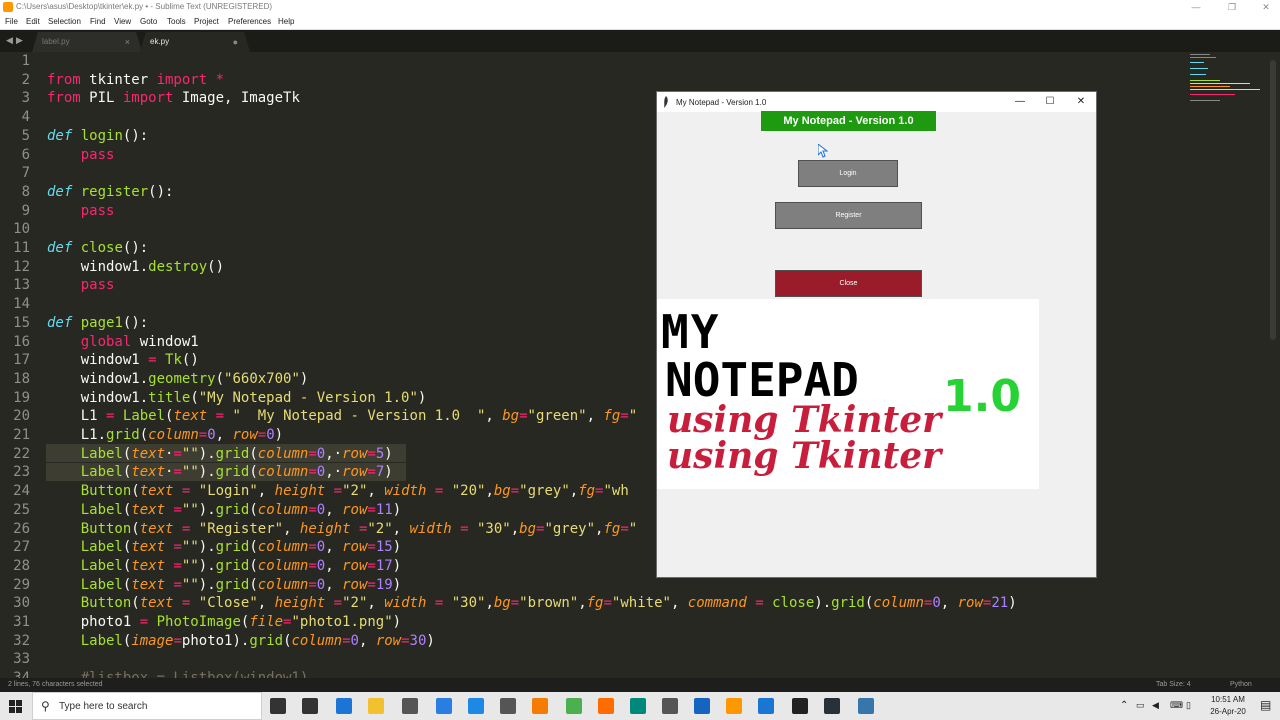 The height and width of the screenshot is (720, 1280). Describe the element at coordinates (278, 706) in the screenshot. I see `cortana-icon` at that location.